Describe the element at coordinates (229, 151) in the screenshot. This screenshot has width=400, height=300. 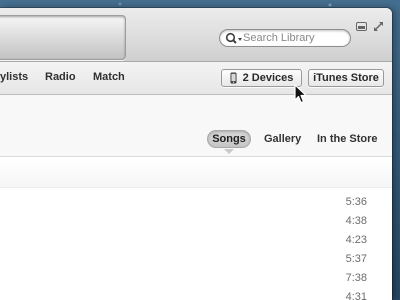
I see `selected-tab-pointer` at that location.